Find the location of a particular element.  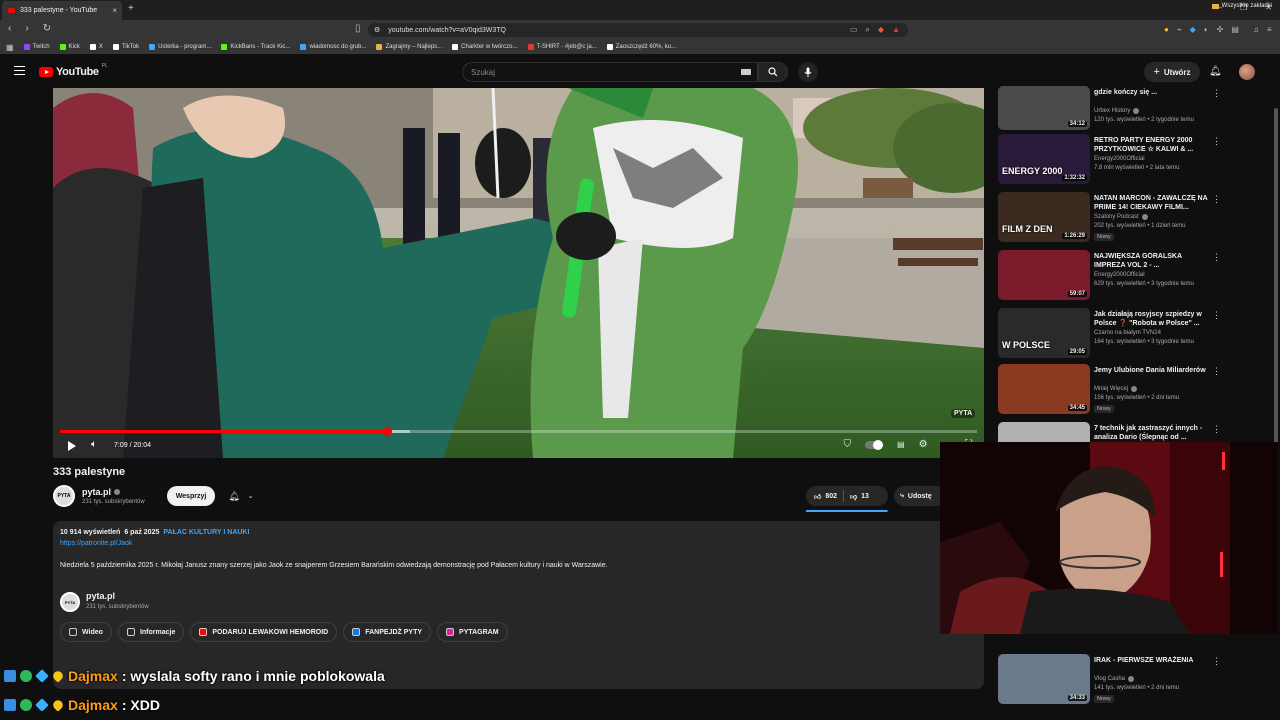

channel-link-chip: Informacje is located at coordinates (151, 632).